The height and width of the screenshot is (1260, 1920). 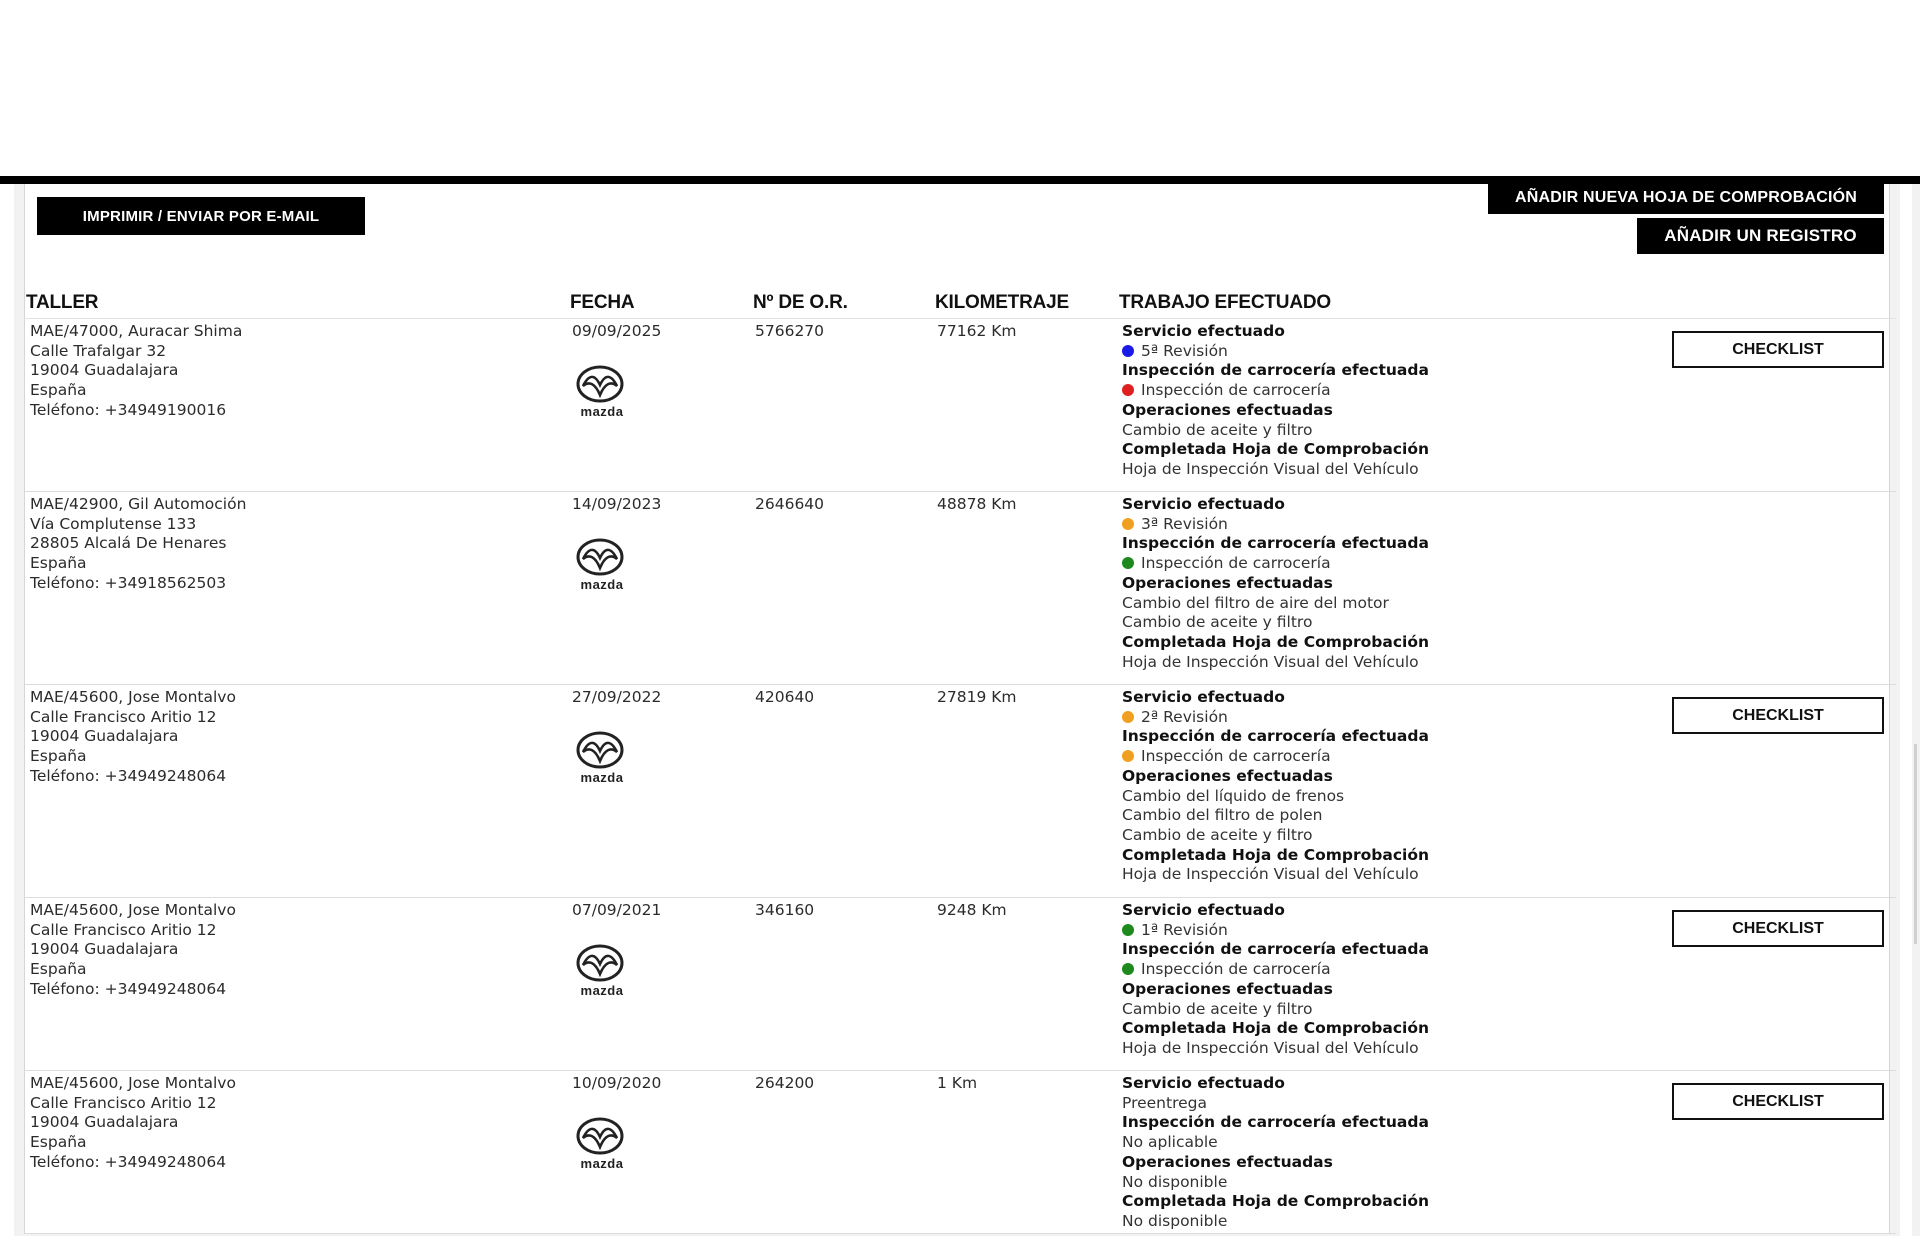 What do you see at coordinates (113, 523) in the screenshot?
I see `workshop-line: Vía Complutense 133` at bounding box center [113, 523].